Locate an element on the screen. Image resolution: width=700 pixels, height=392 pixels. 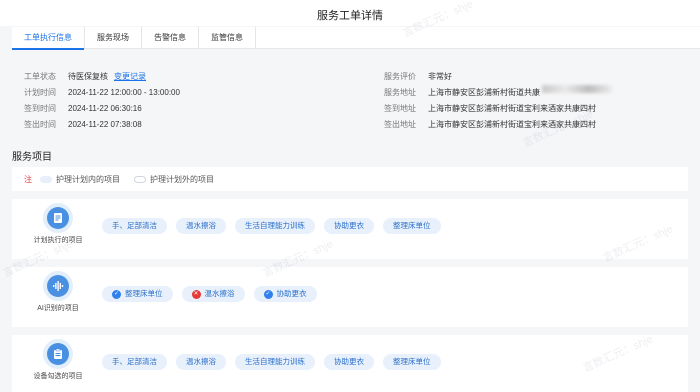
info-label: 服务评价 is located at coordinates (400, 76).